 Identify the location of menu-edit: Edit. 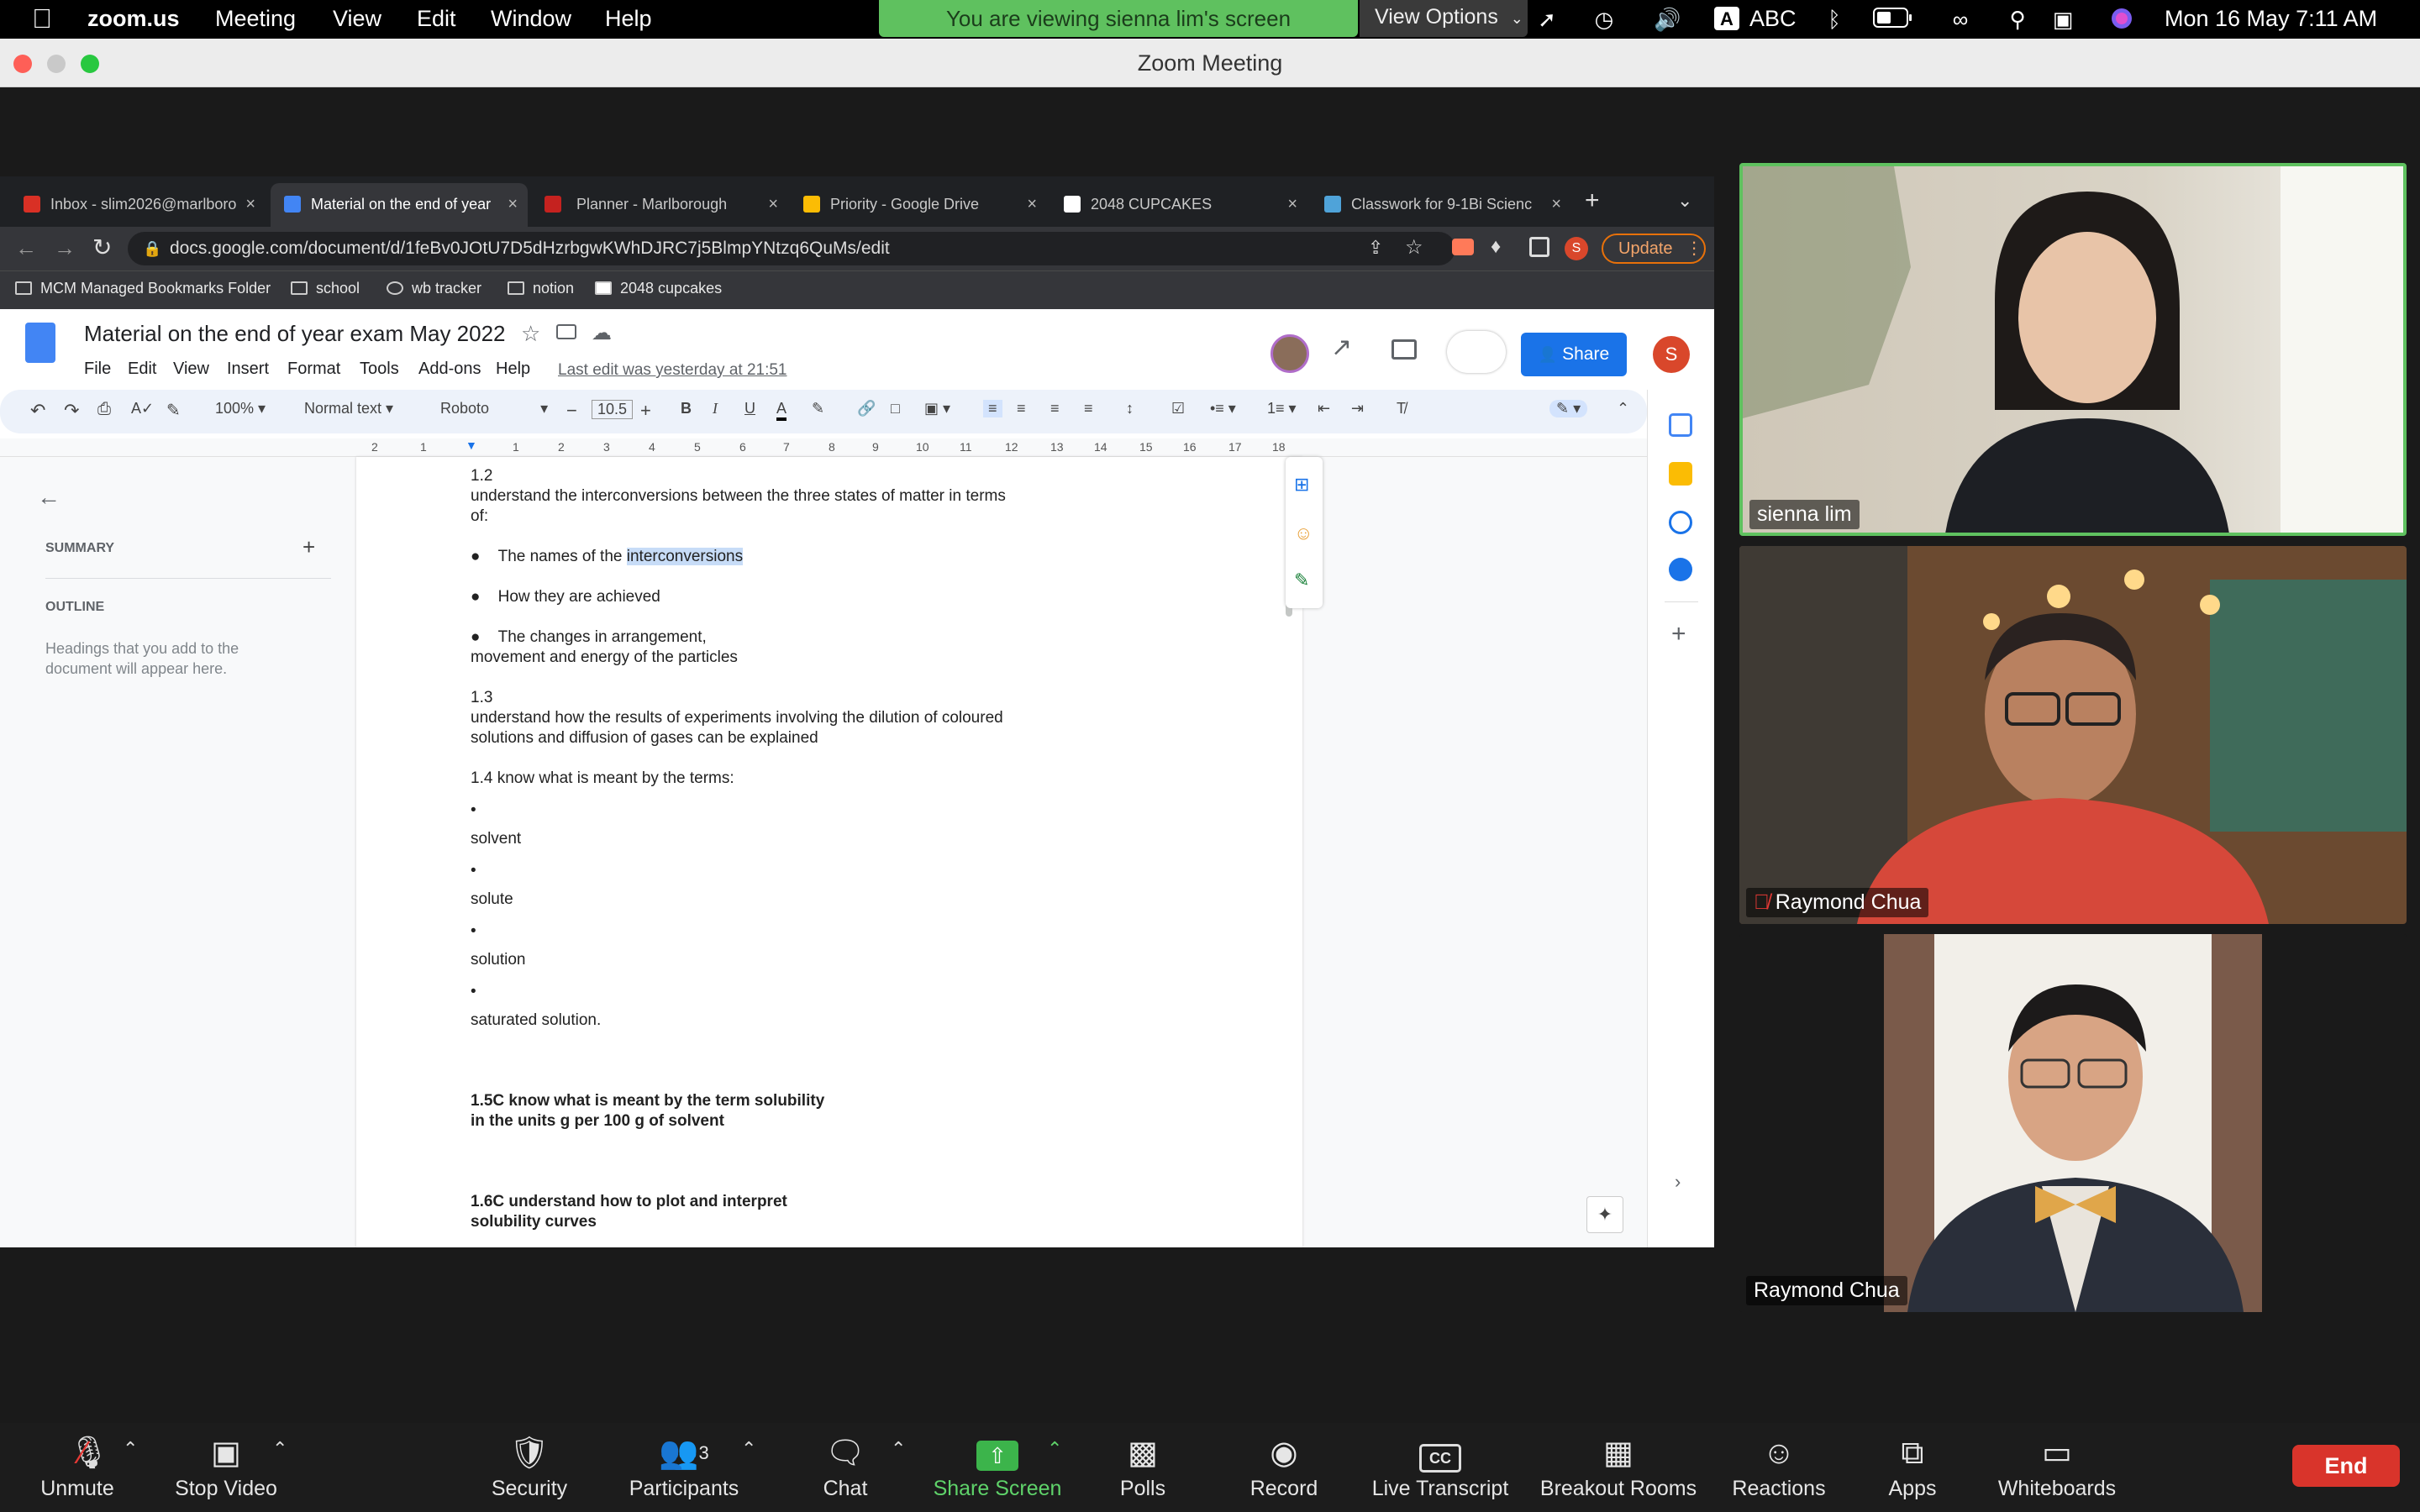
(436, 19).